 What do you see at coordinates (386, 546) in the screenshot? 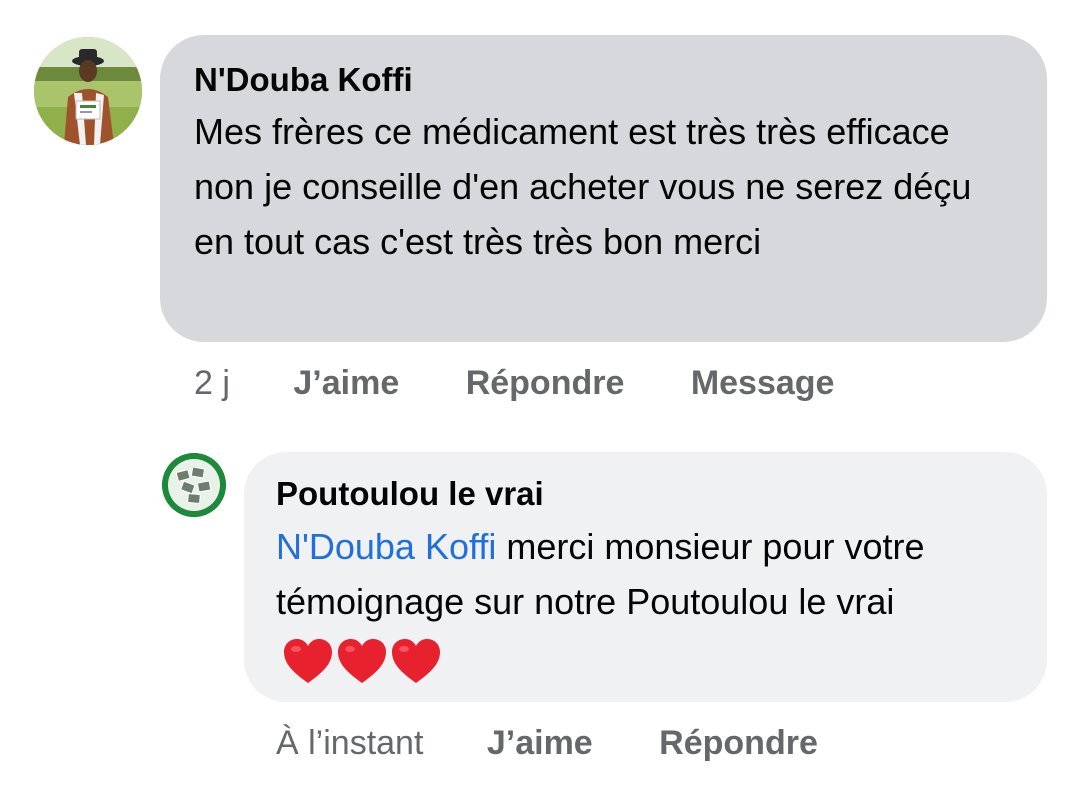
I see `mention-link: N'Douba Koffi` at bounding box center [386, 546].